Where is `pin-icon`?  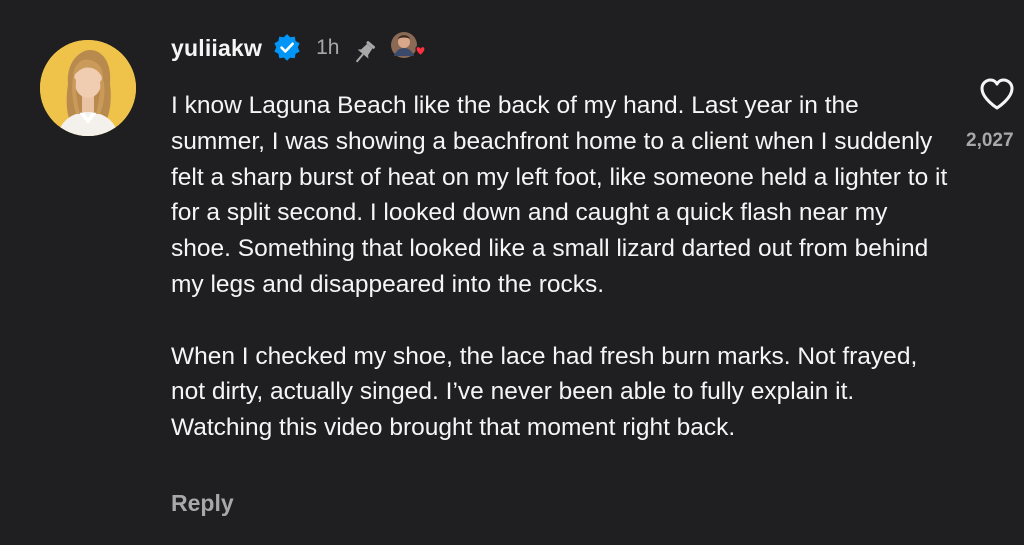 pin-icon is located at coordinates (364, 53).